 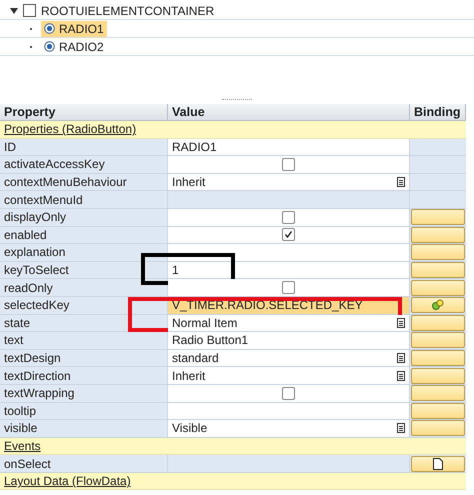 I want to click on value-field: 1, so click(x=289, y=271).